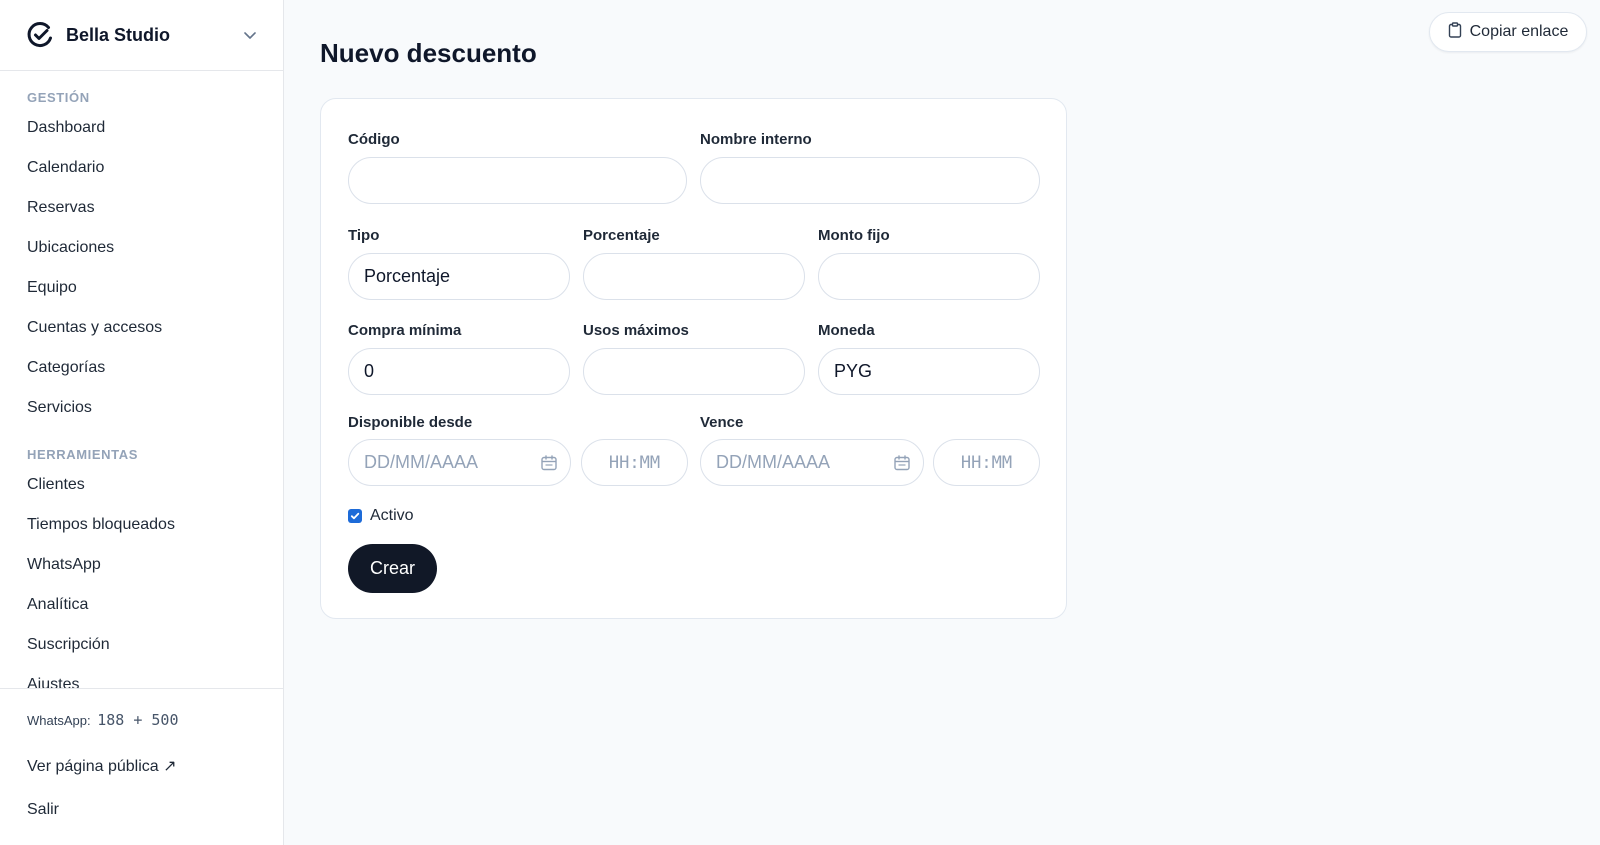 This screenshot has height=845, width=1600. Describe the element at coordinates (141, 208) in the screenshot. I see `sidebar-item-reservas: Reservas` at that location.